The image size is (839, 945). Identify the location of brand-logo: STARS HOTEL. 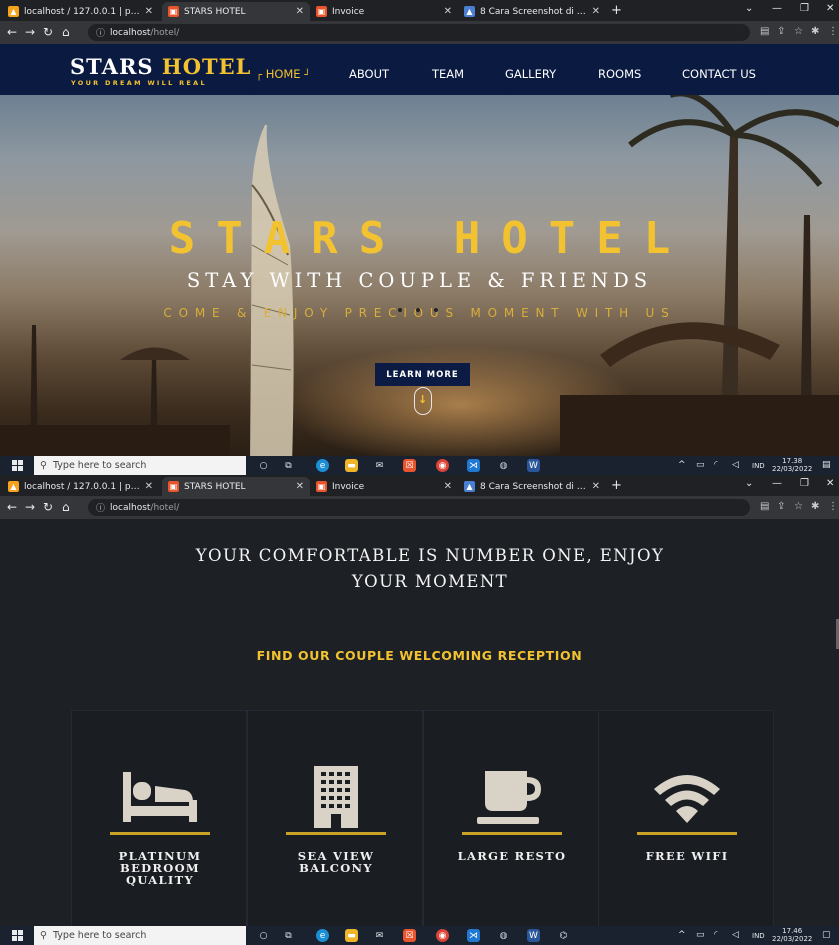
(160, 66).